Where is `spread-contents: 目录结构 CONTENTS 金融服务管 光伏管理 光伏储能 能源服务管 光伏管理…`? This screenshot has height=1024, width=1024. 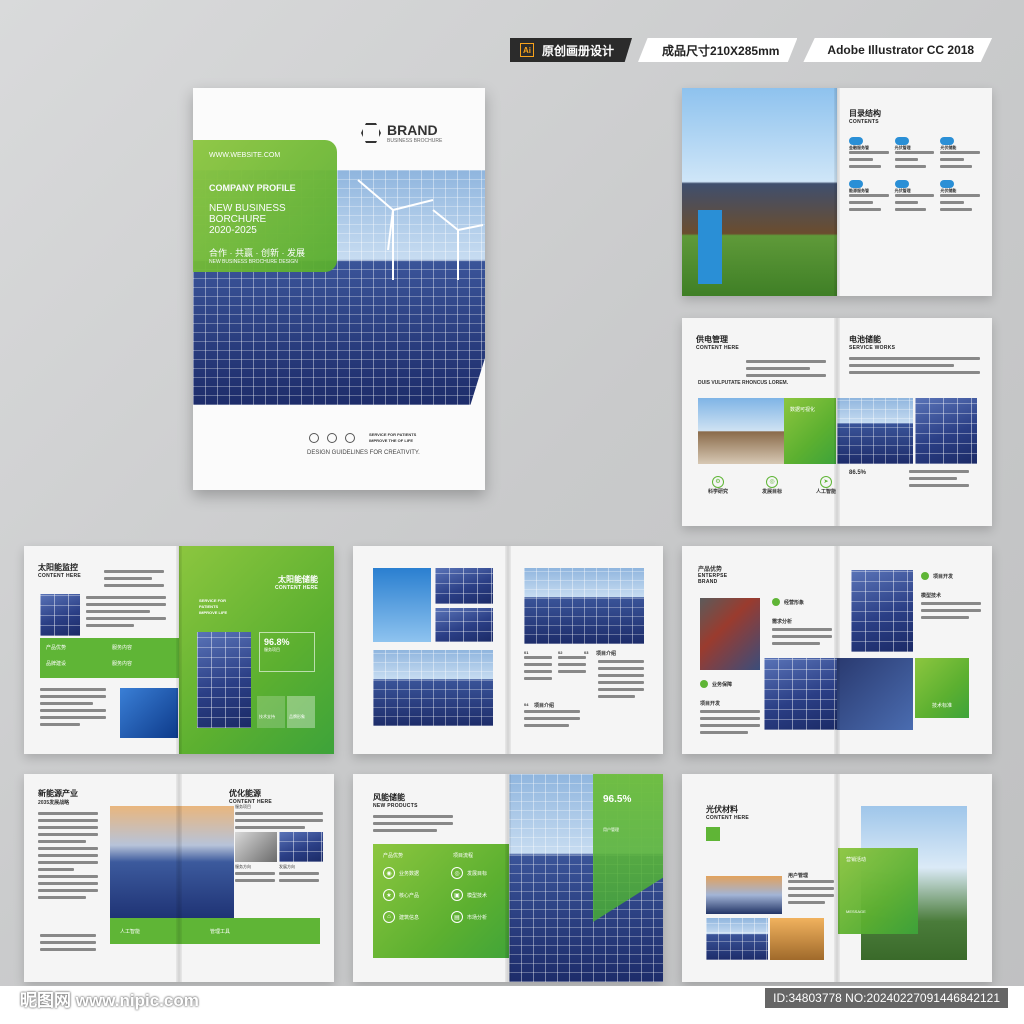
spread-contents: 目录结构 CONTENTS 金融服务管 光伏管理 光伏储能 能源服务管 光伏管理… is located at coordinates (837, 192).